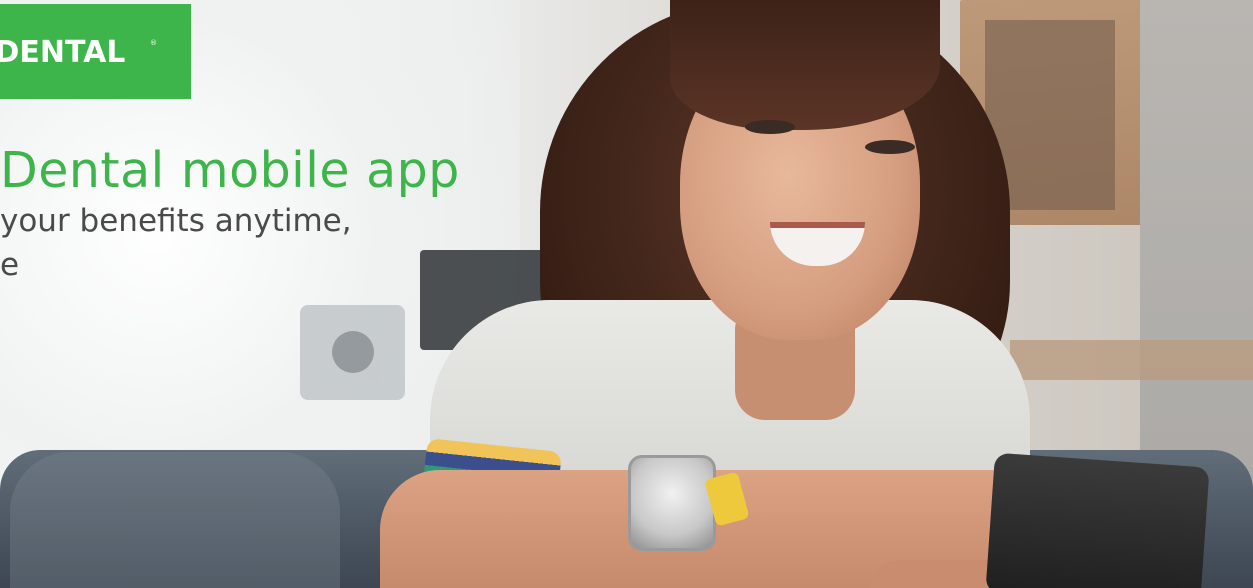  What do you see at coordinates (10, 265) in the screenshot?
I see `hero-subline-2: e` at bounding box center [10, 265].